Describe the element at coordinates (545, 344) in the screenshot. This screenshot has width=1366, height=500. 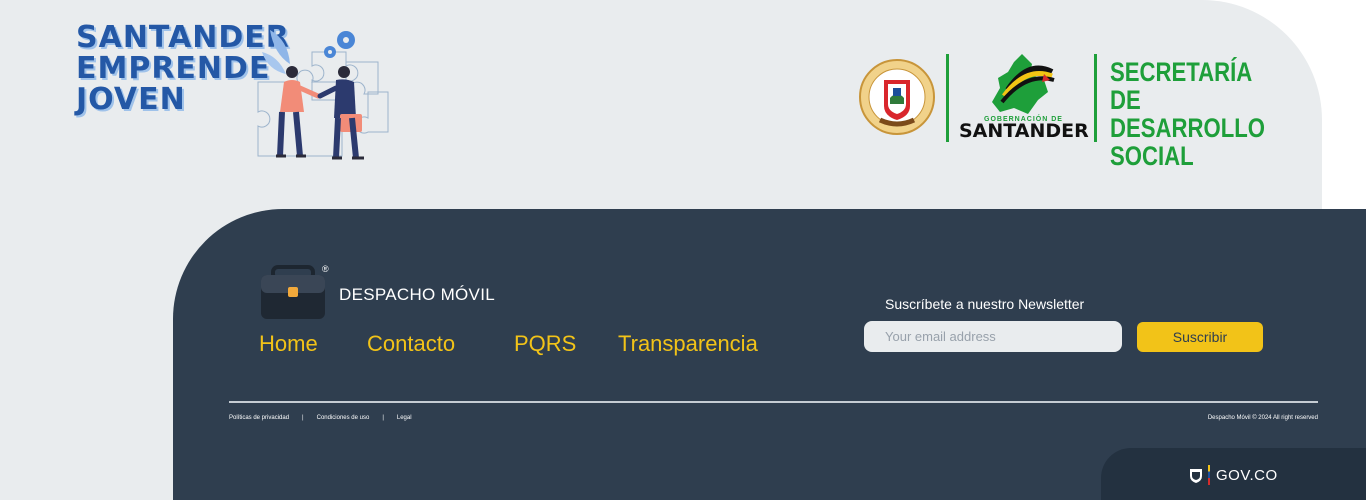
I see `nav-pqrs: PQRS` at that location.